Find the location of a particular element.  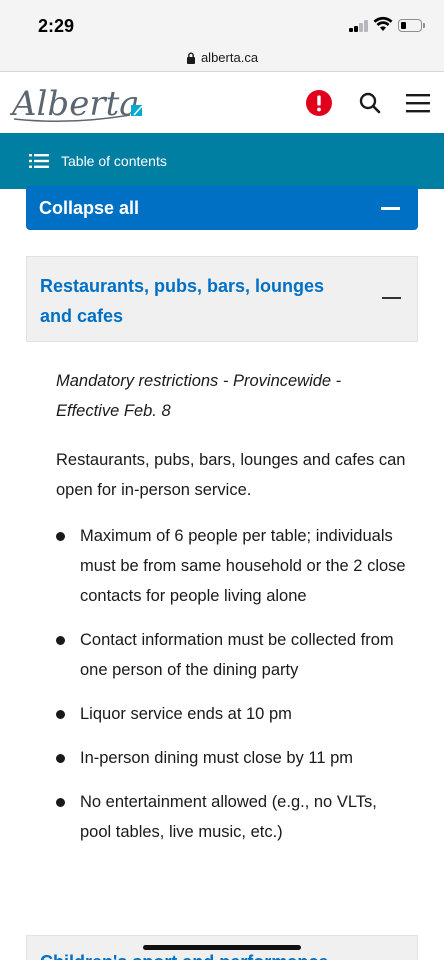

accordion-title: Children's sport and performance is located at coordinates (184, 956).